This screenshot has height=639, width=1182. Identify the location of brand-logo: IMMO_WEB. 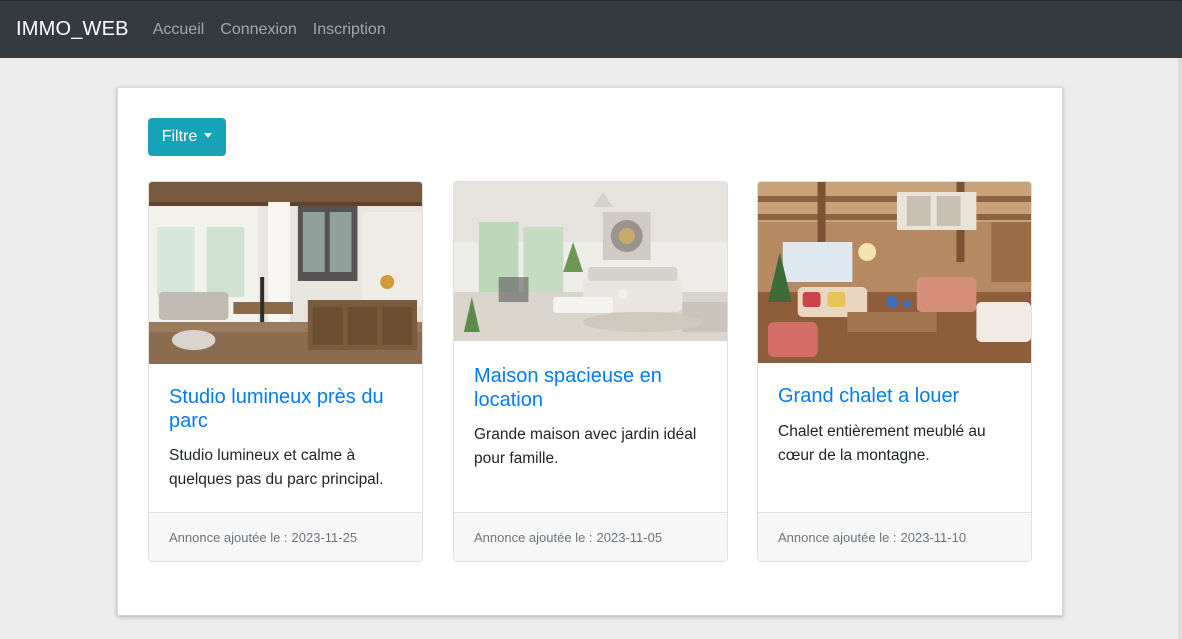
(72, 29).